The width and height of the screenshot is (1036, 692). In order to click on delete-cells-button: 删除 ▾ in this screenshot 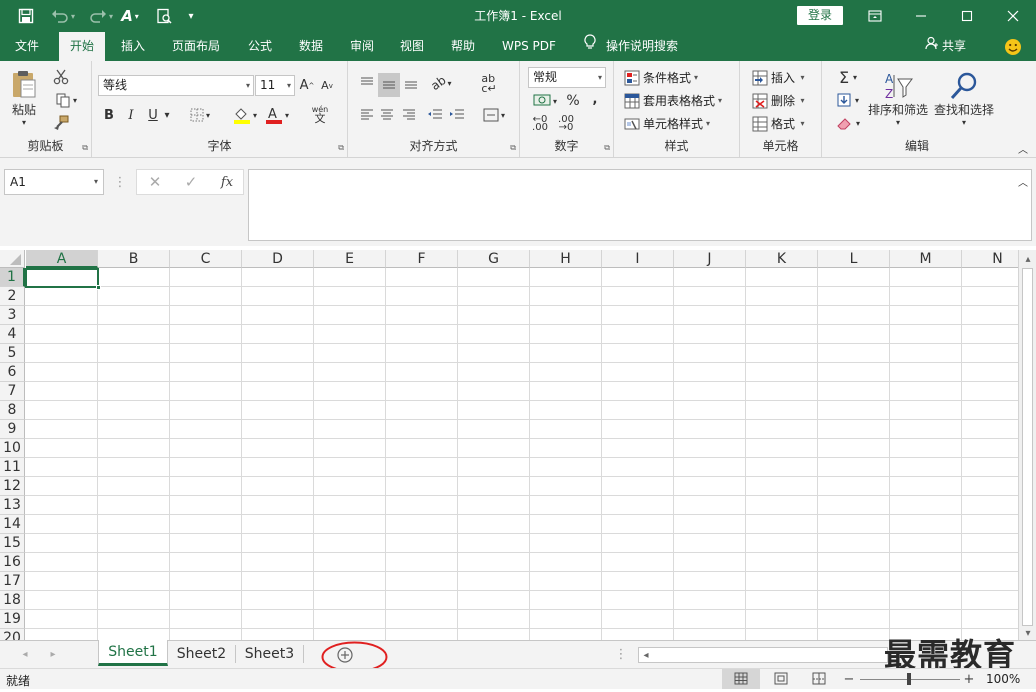, I will do `click(778, 100)`.